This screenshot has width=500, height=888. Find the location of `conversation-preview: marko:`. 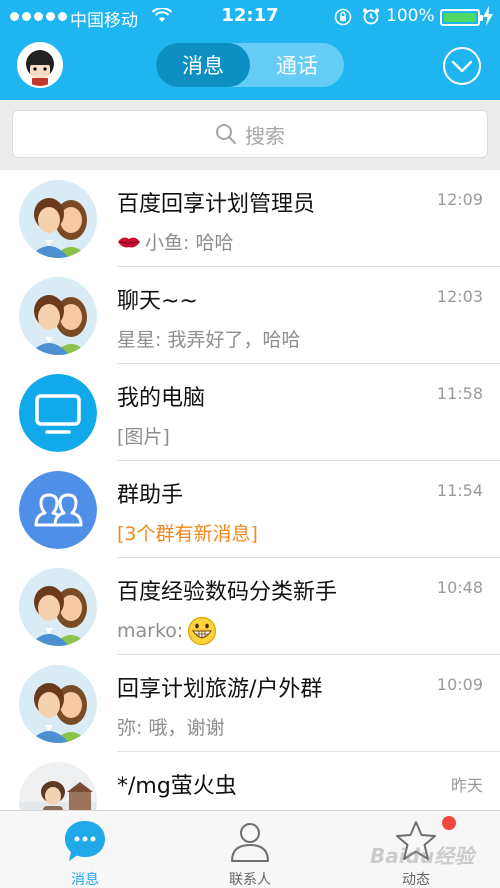

conversation-preview: marko: is located at coordinates (167, 631).